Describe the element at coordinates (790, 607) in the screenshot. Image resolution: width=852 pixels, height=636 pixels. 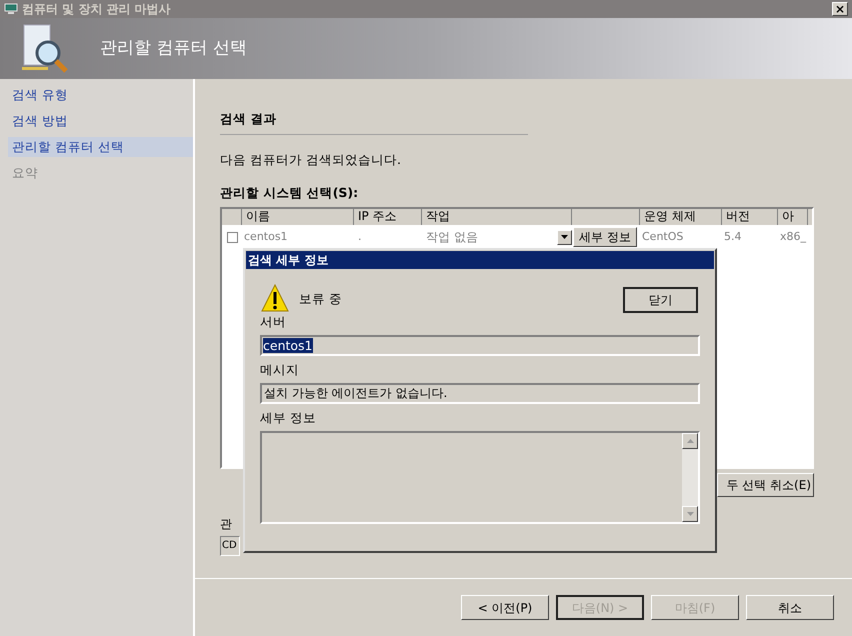
I see `wizard-button: 취소` at that location.